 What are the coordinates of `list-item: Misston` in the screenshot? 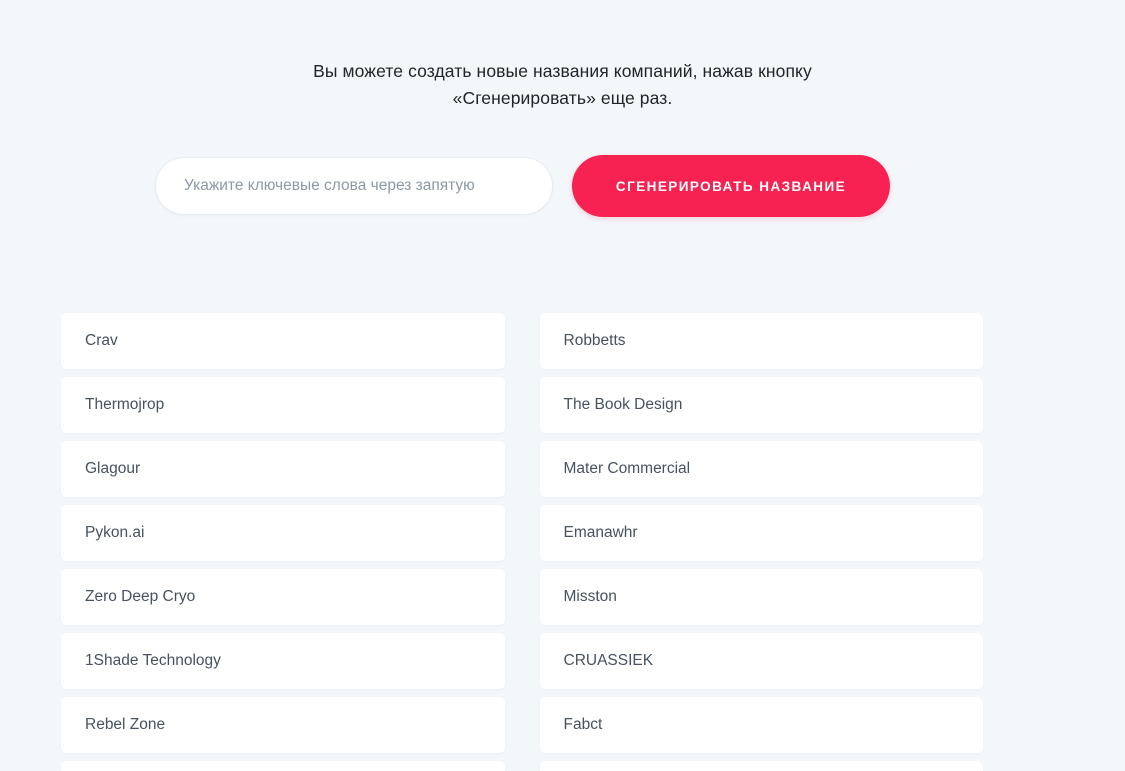 It's located at (761, 597).